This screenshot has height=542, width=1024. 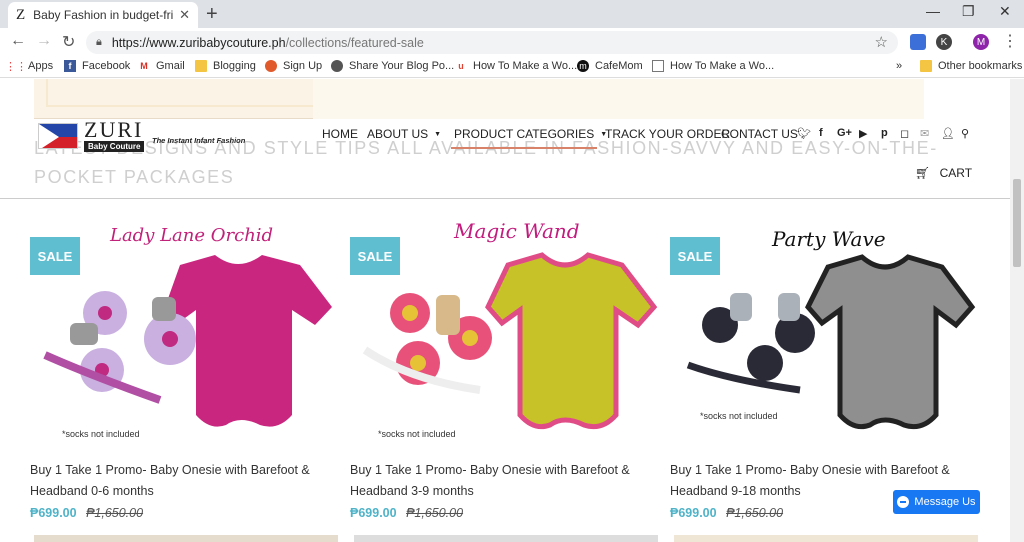 What do you see at coordinates (184, 15) in the screenshot?
I see `close-tab-icon: ✕` at bounding box center [184, 15].